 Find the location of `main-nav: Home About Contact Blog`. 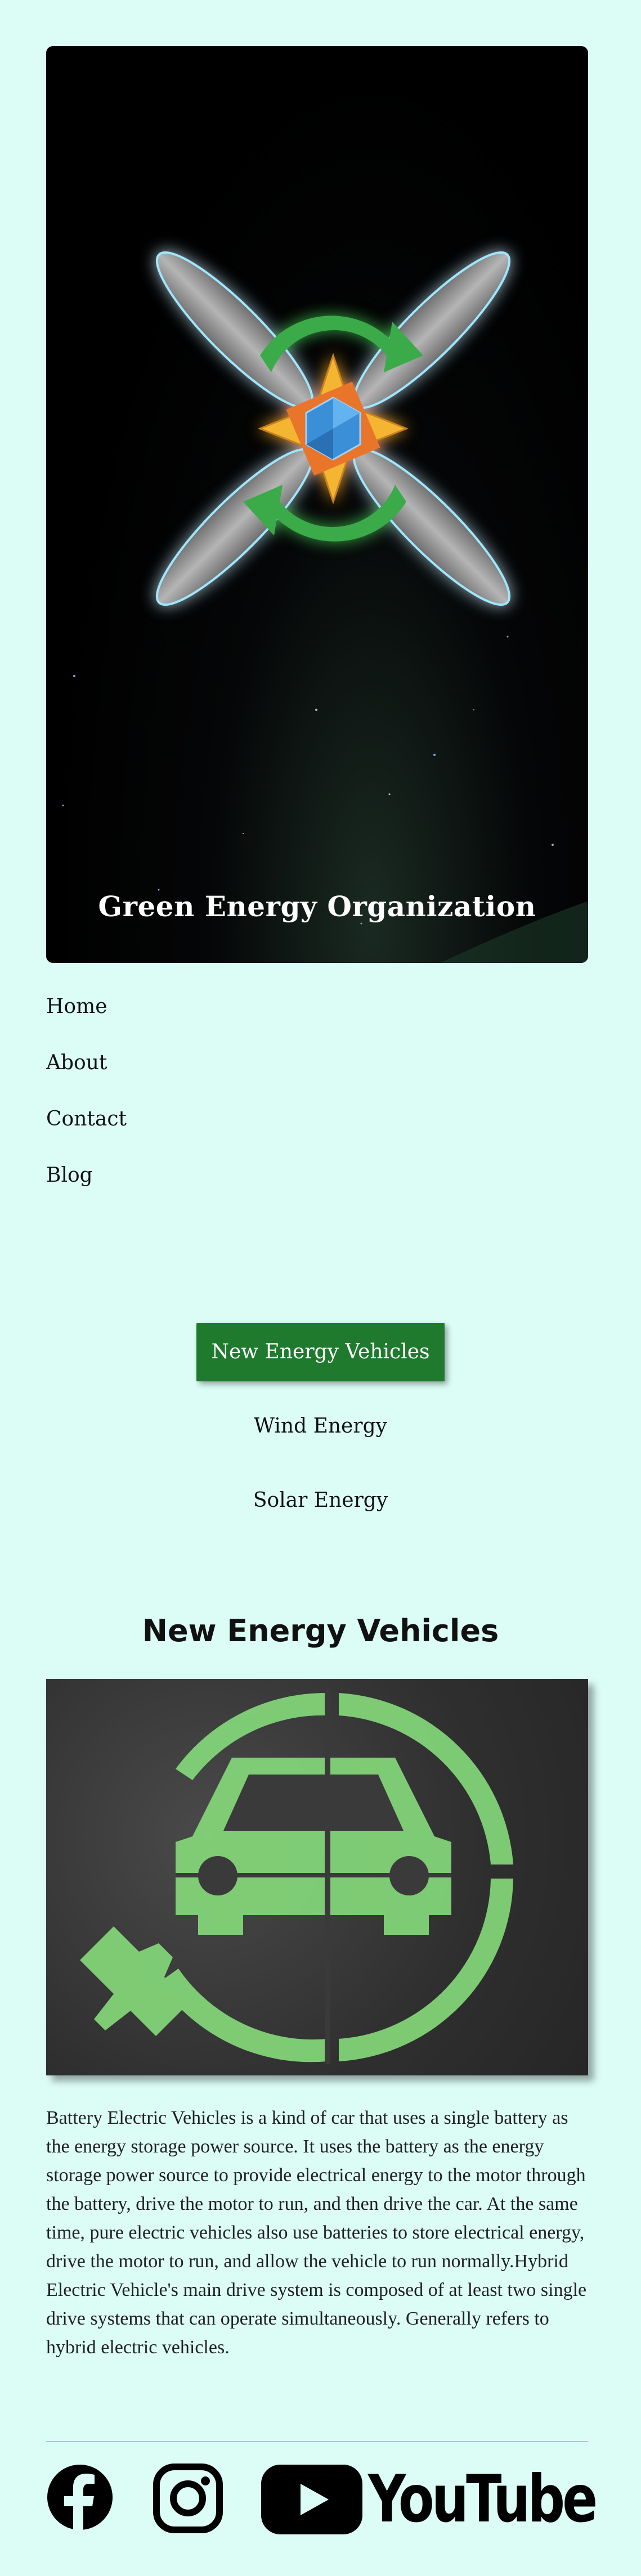

main-nav: Home About Contact Blog is located at coordinates (86, 1105).